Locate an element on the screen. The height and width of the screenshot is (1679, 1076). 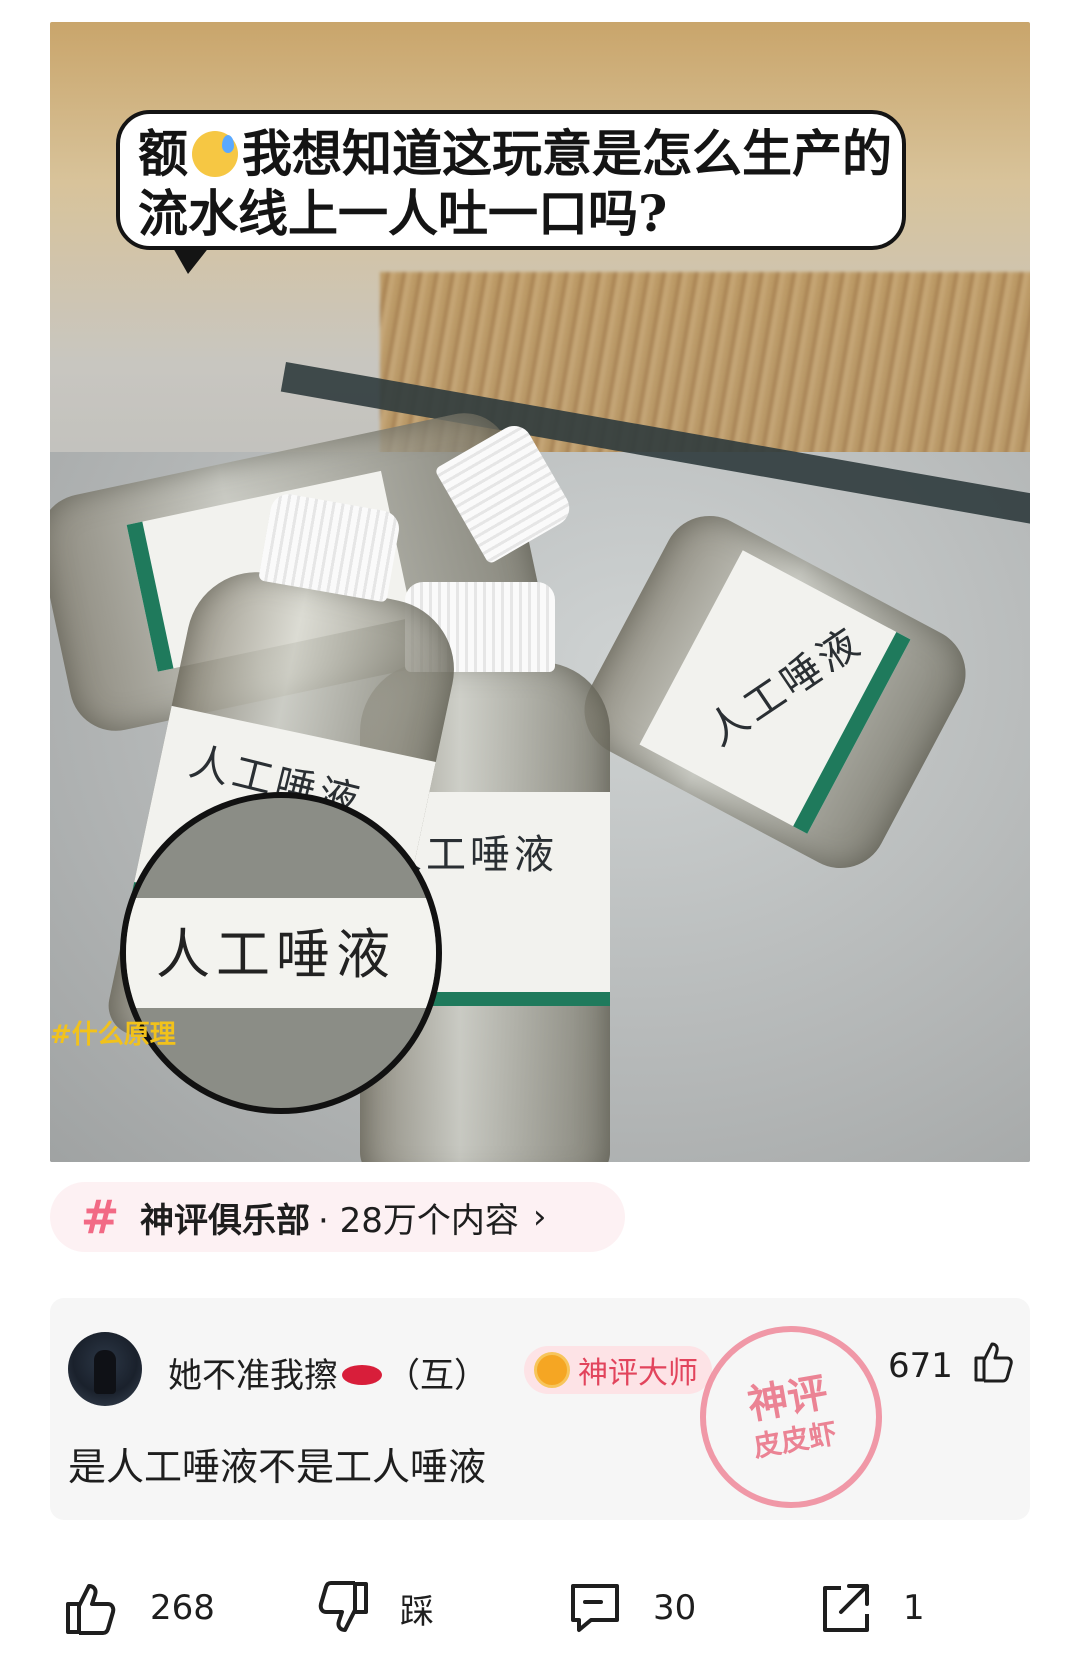
master-badge: 神评大师 is located at coordinates (618, 1370).